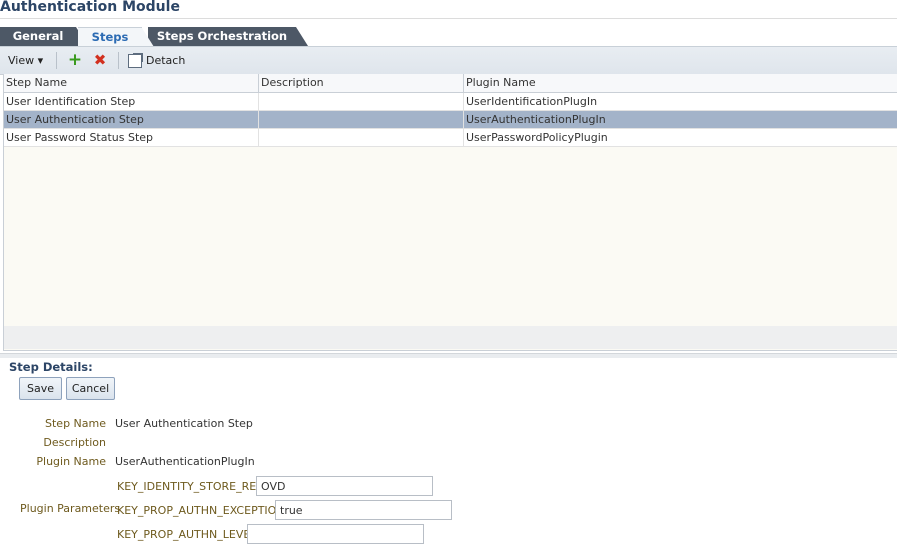 This screenshot has height=554, width=897. What do you see at coordinates (51, 367) in the screenshot?
I see `step-details-heading: Step Details:` at bounding box center [51, 367].